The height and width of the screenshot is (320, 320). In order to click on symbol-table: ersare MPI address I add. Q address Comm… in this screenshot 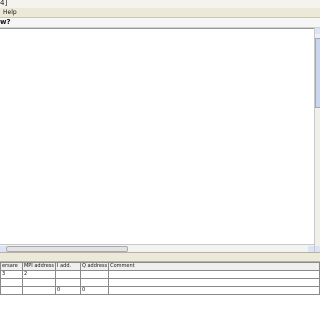, I will do `click(160, 278)`.